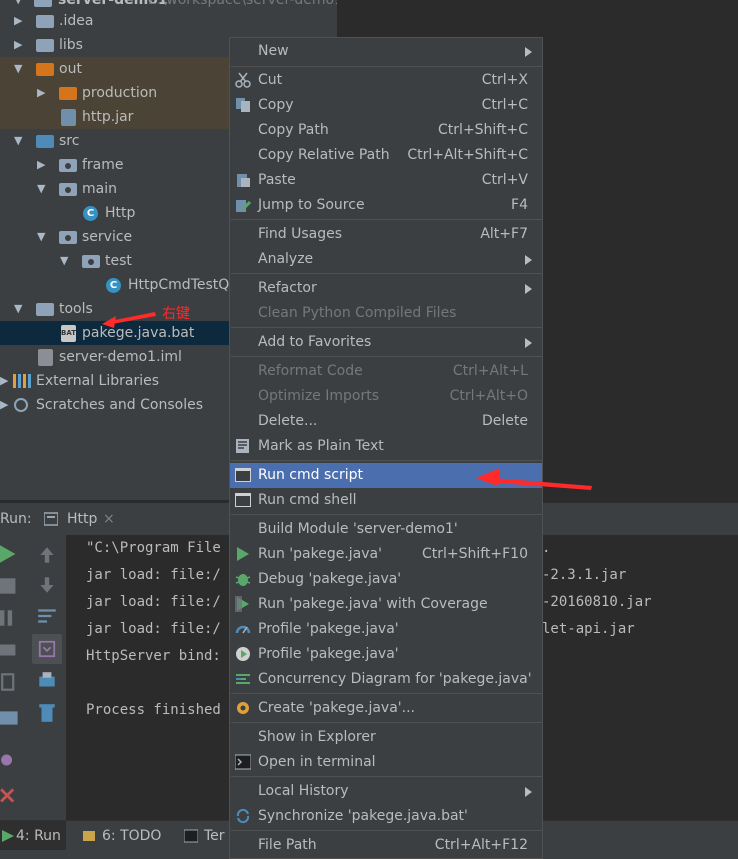 The width and height of the screenshot is (738, 859). What do you see at coordinates (386, 446) in the screenshot?
I see `menu-item-mark-plain-text: Mark as Plain Text` at bounding box center [386, 446].